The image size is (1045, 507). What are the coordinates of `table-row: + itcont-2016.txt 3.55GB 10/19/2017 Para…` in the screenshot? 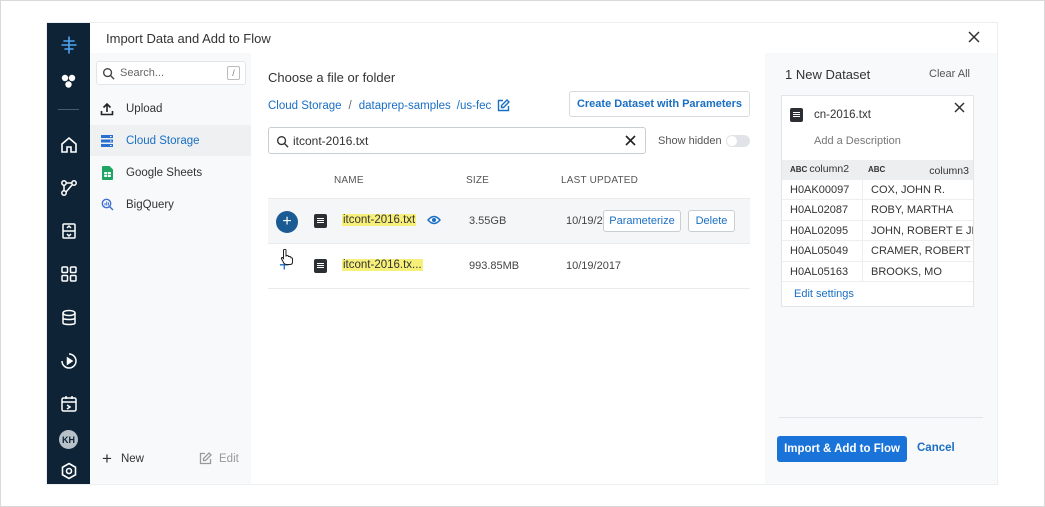 It's located at (509, 221).